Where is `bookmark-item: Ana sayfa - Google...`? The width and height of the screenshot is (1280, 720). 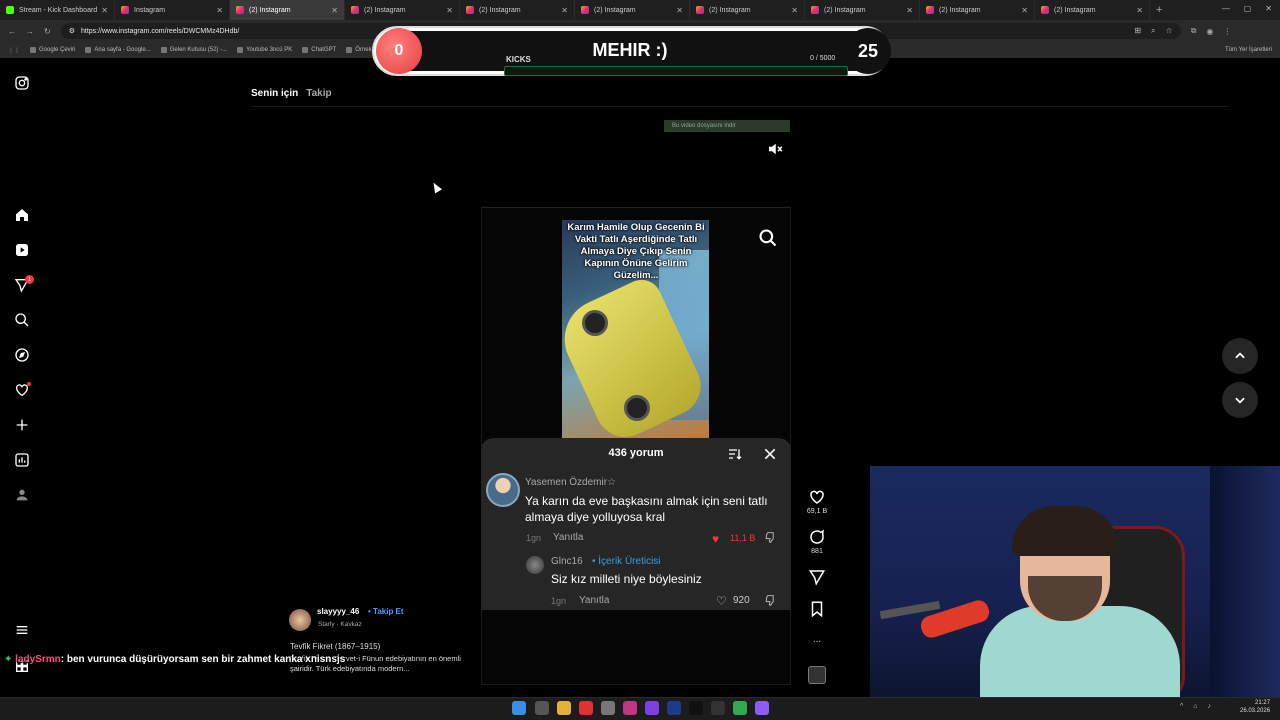
bookmark-item: Ana sayfa - Google... is located at coordinates (118, 50).